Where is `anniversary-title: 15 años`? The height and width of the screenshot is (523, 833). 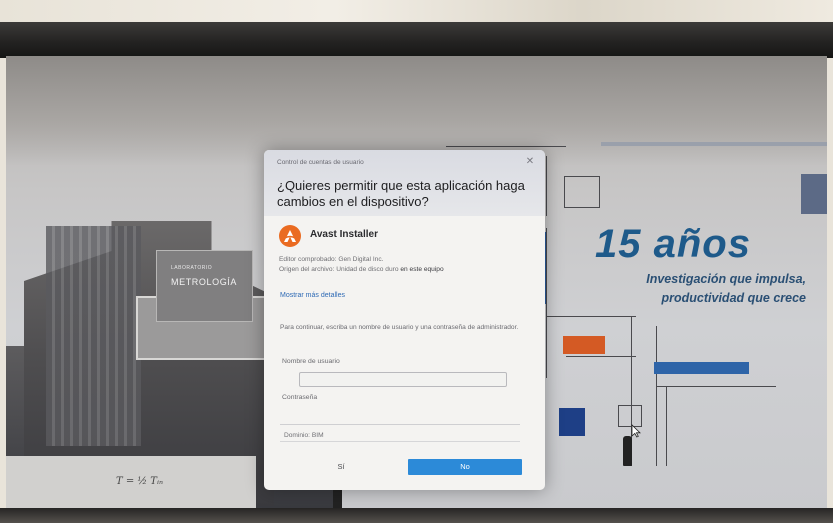 anniversary-title: 15 años is located at coordinates (673, 244).